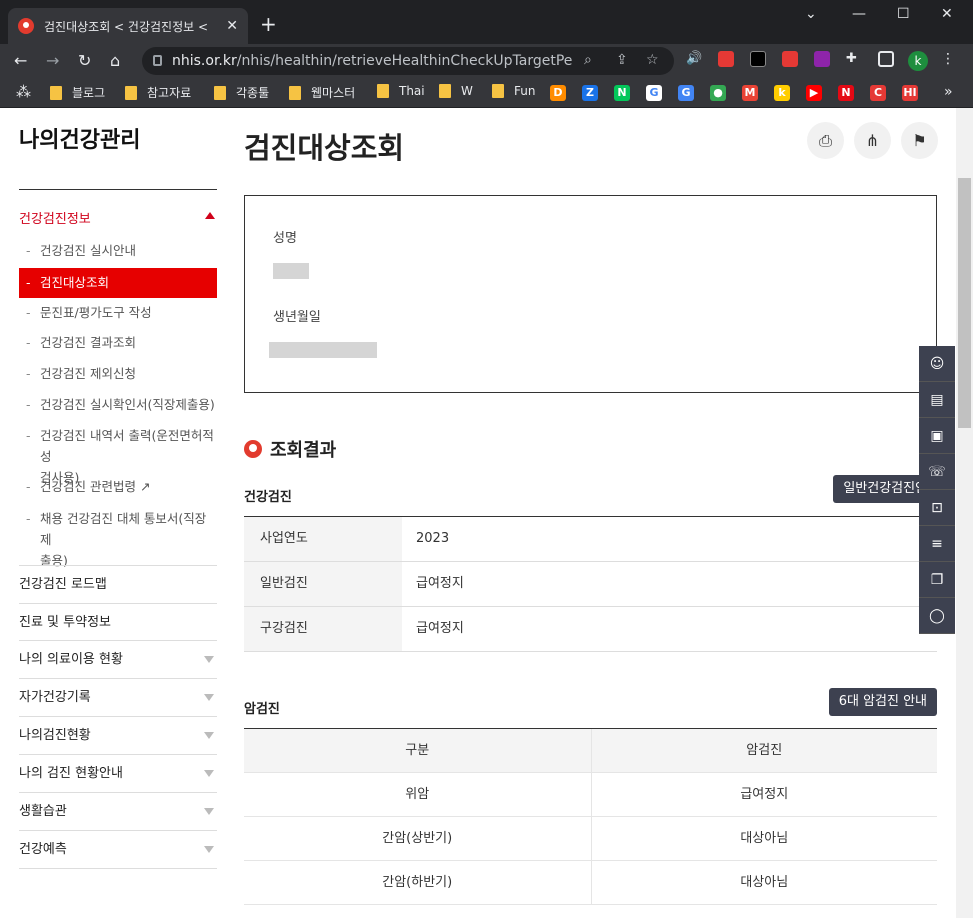  Describe the element at coordinates (513, 91) in the screenshot. I see `bookmark-folder: Fun` at that location.